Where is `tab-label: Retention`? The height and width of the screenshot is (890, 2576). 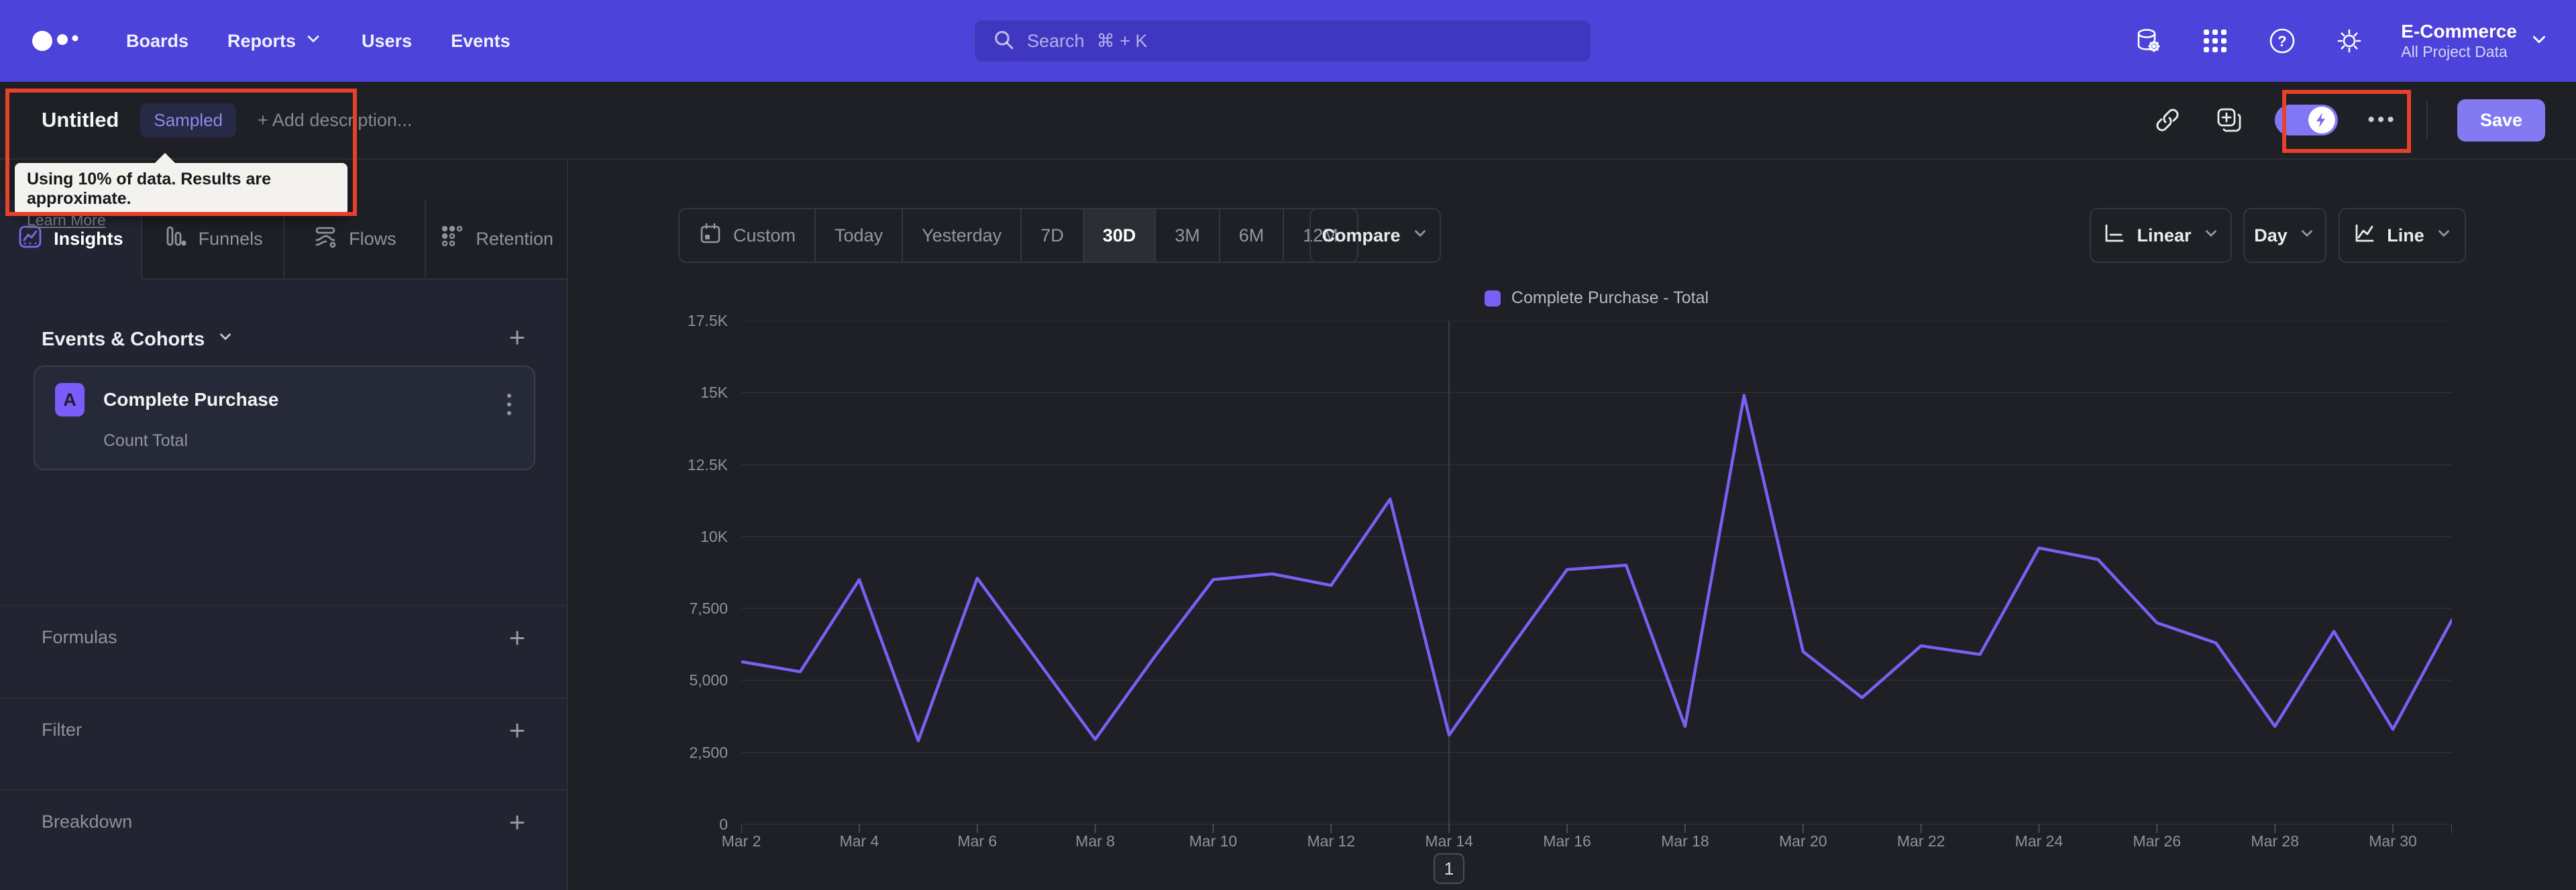
tab-label: Retention is located at coordinates (514, 238).